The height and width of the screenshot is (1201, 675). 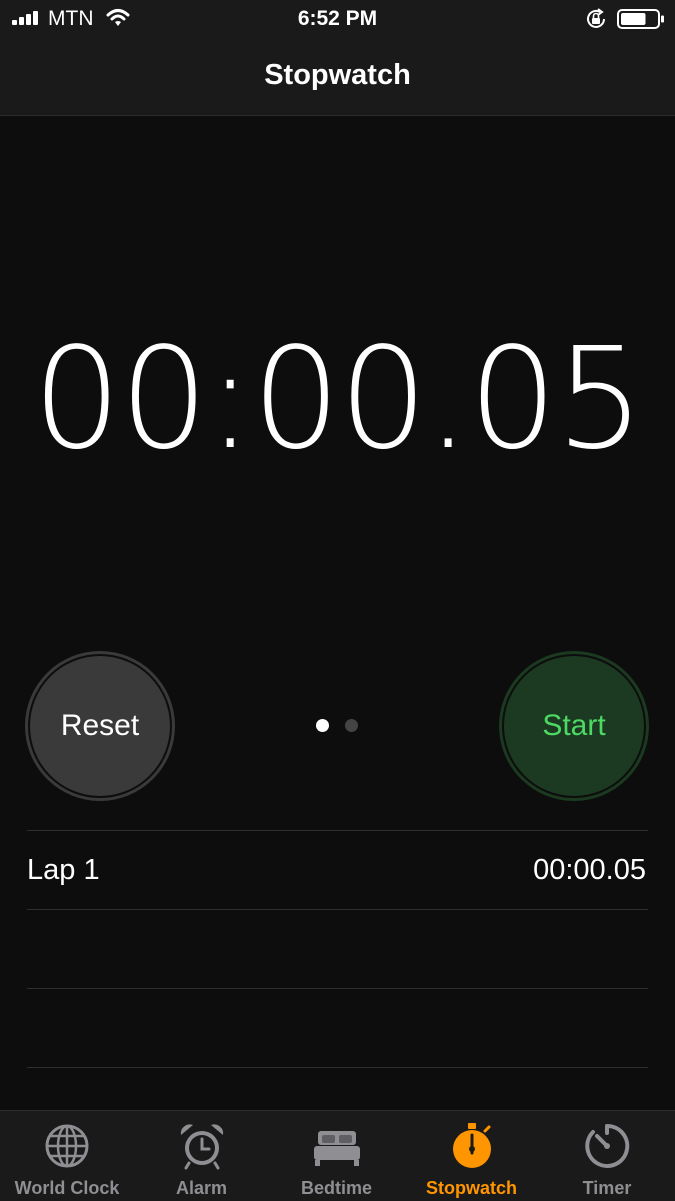 What do you see at coordinates (607, 1145) in the screenshot?
I see `timer-icon` at bounding box center [607, 1145].